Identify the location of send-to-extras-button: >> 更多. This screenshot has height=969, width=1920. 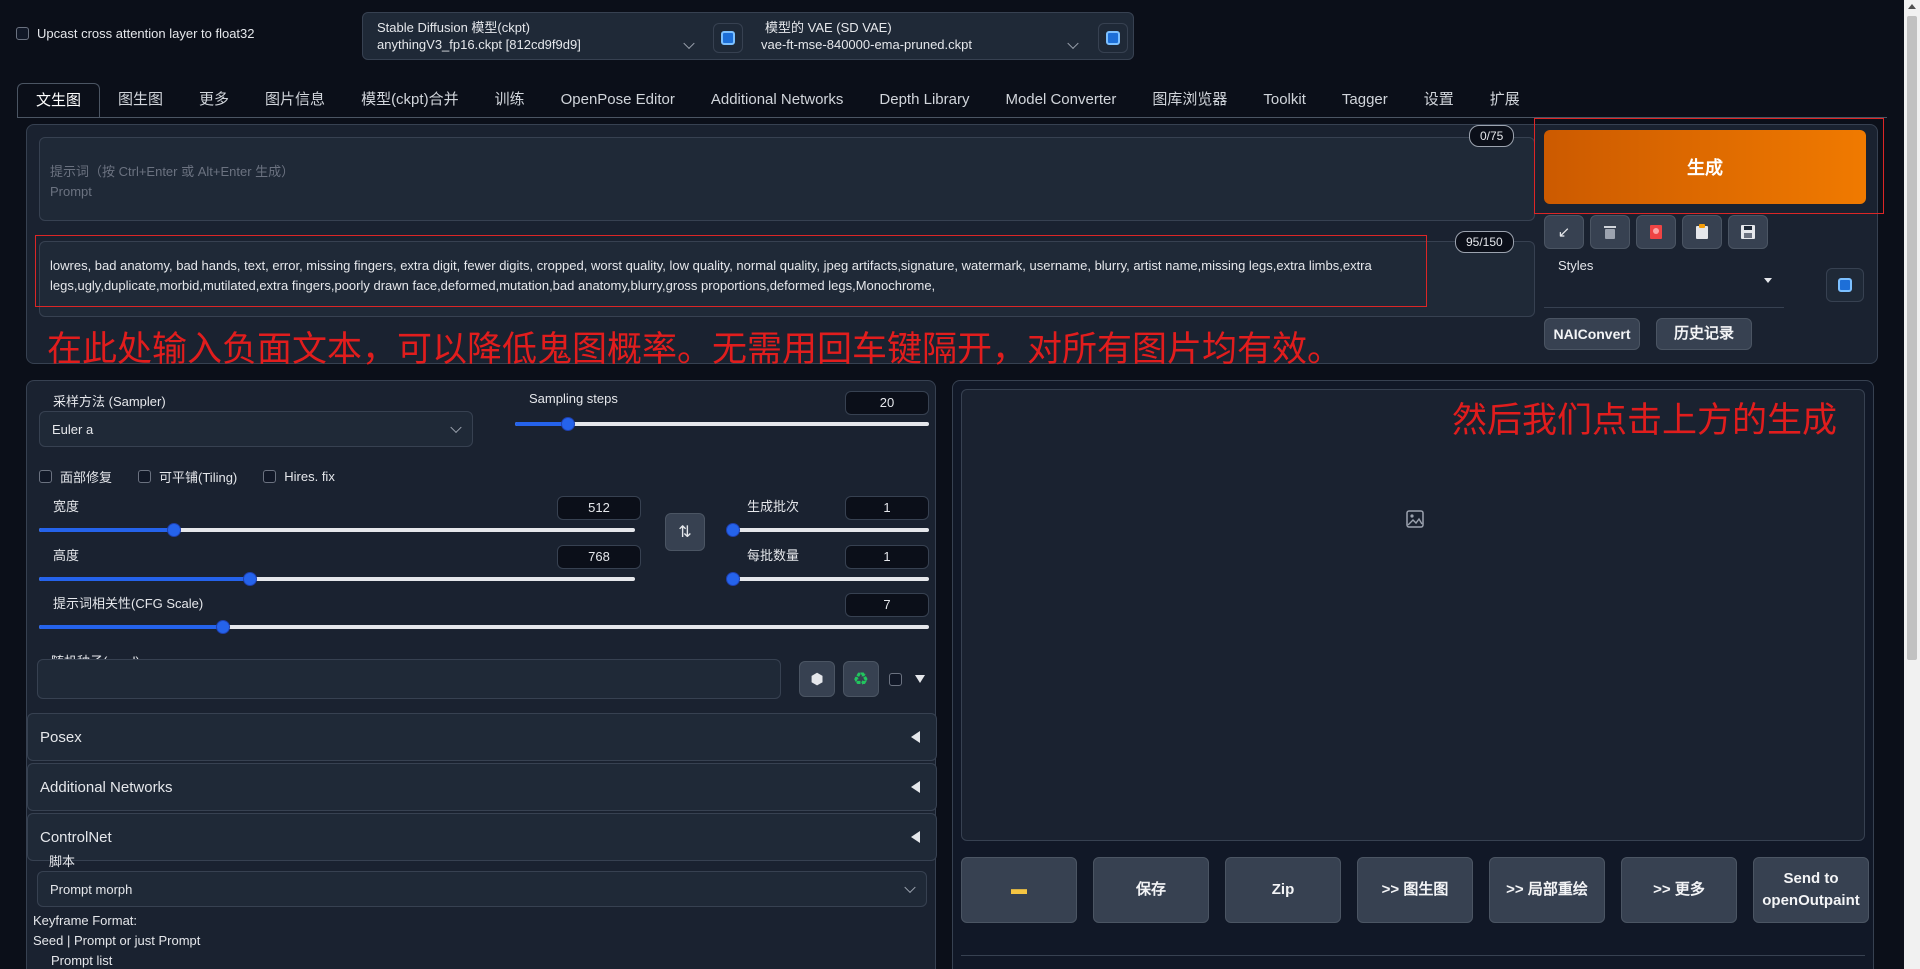
(1679, 890).